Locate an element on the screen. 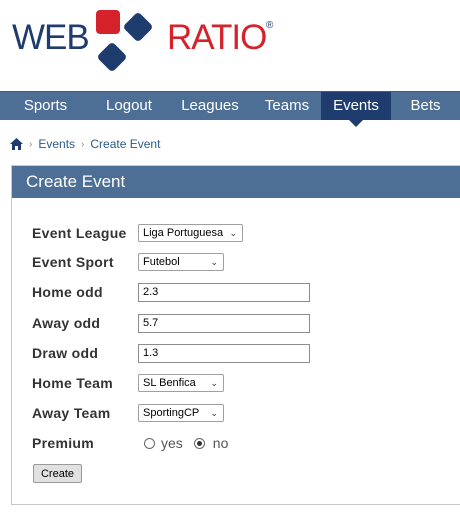 The height and width of the screenshot is (515, 460). premium-no-radio is located at coordinates (199, 443).